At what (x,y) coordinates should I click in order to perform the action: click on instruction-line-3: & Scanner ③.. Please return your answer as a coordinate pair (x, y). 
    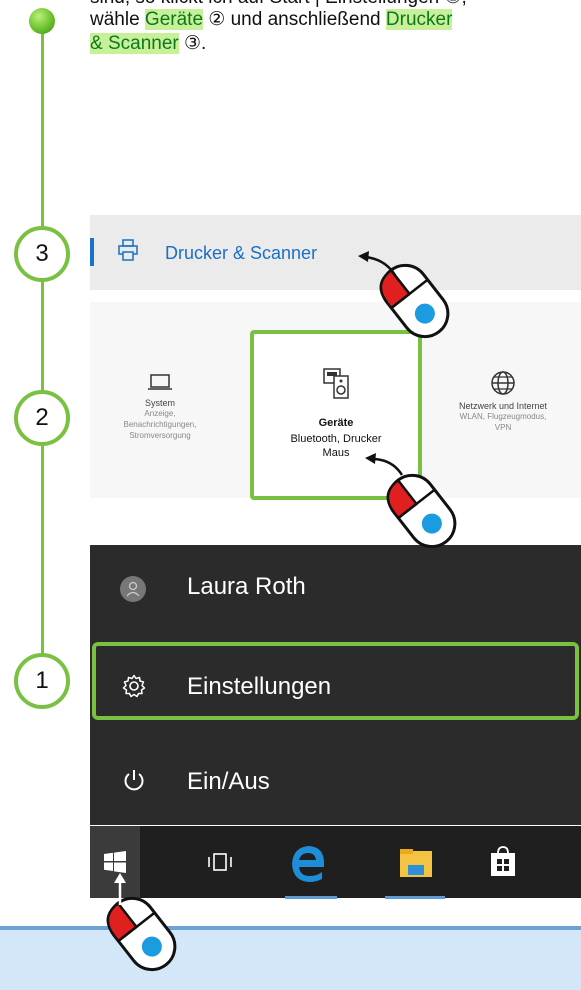
    Looking at the image, I should click on (148, 43).